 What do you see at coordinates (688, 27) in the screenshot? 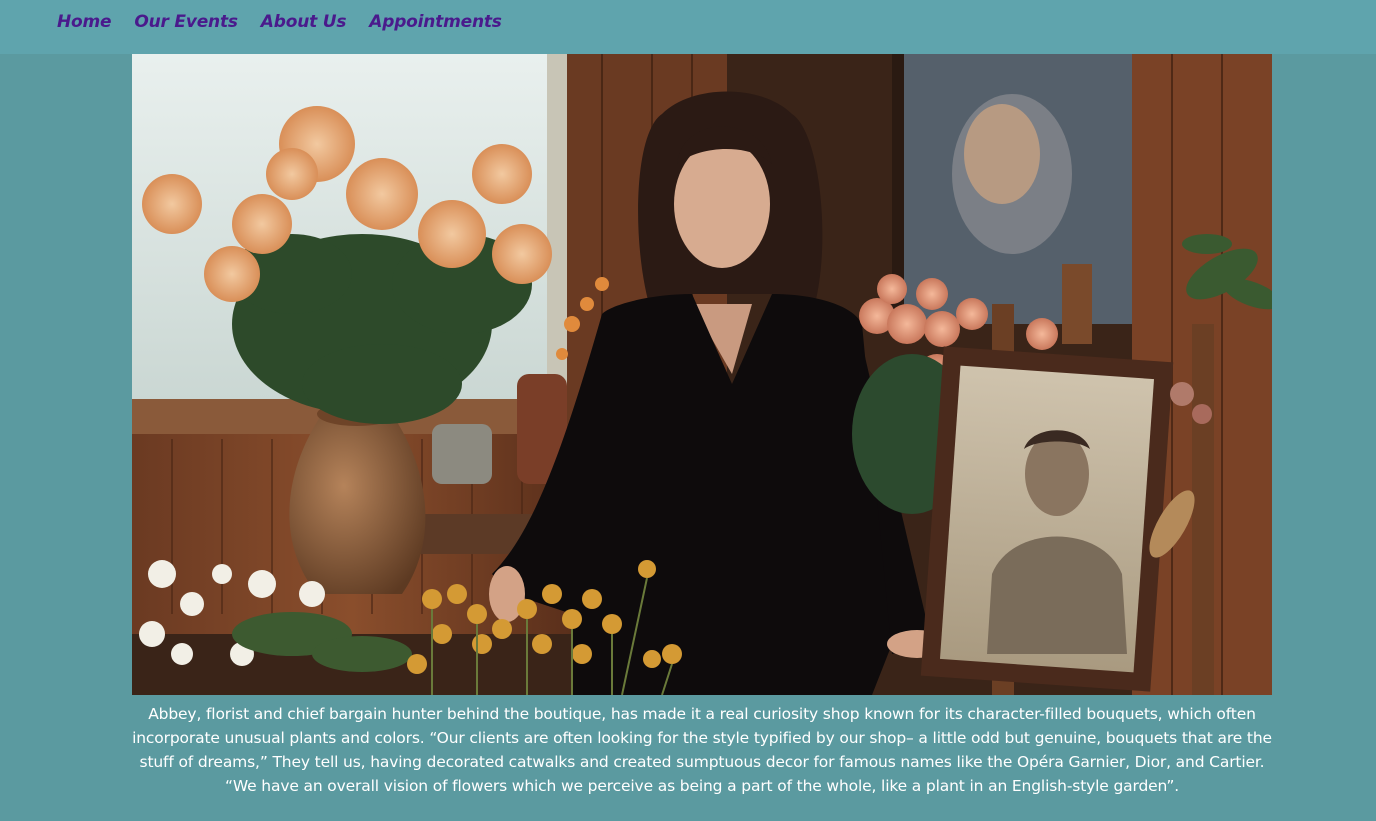
I see `top-navigation-bar: Home Our Events About Us Appointments` at bounding box center [688, 27].